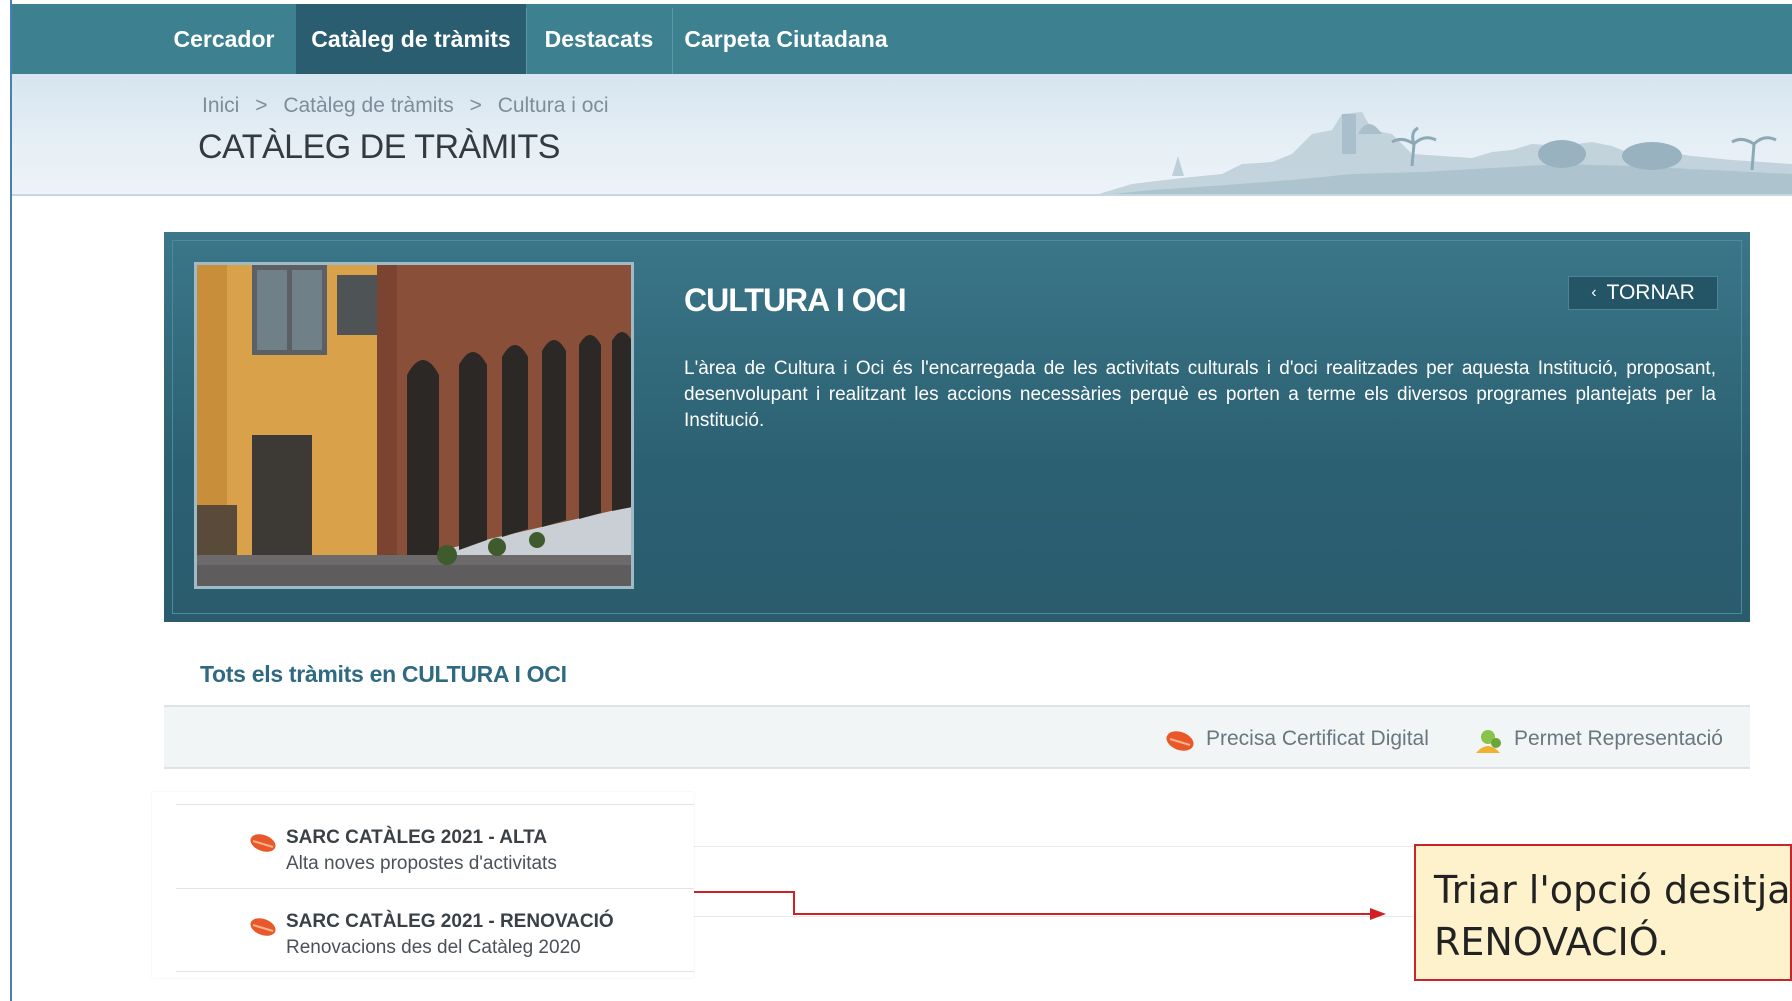 The width and height of the screenshot is (1792, 1001). What do you see at coordinates (1612, 890) in the screenshot?
I see `callout-line-1: Triar l'opció desitja` at bounding box center [1612, 890].